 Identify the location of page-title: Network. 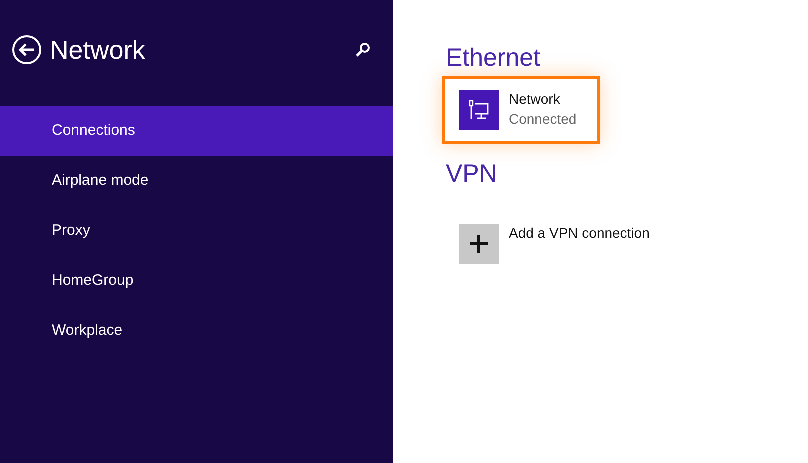
(98, 50).